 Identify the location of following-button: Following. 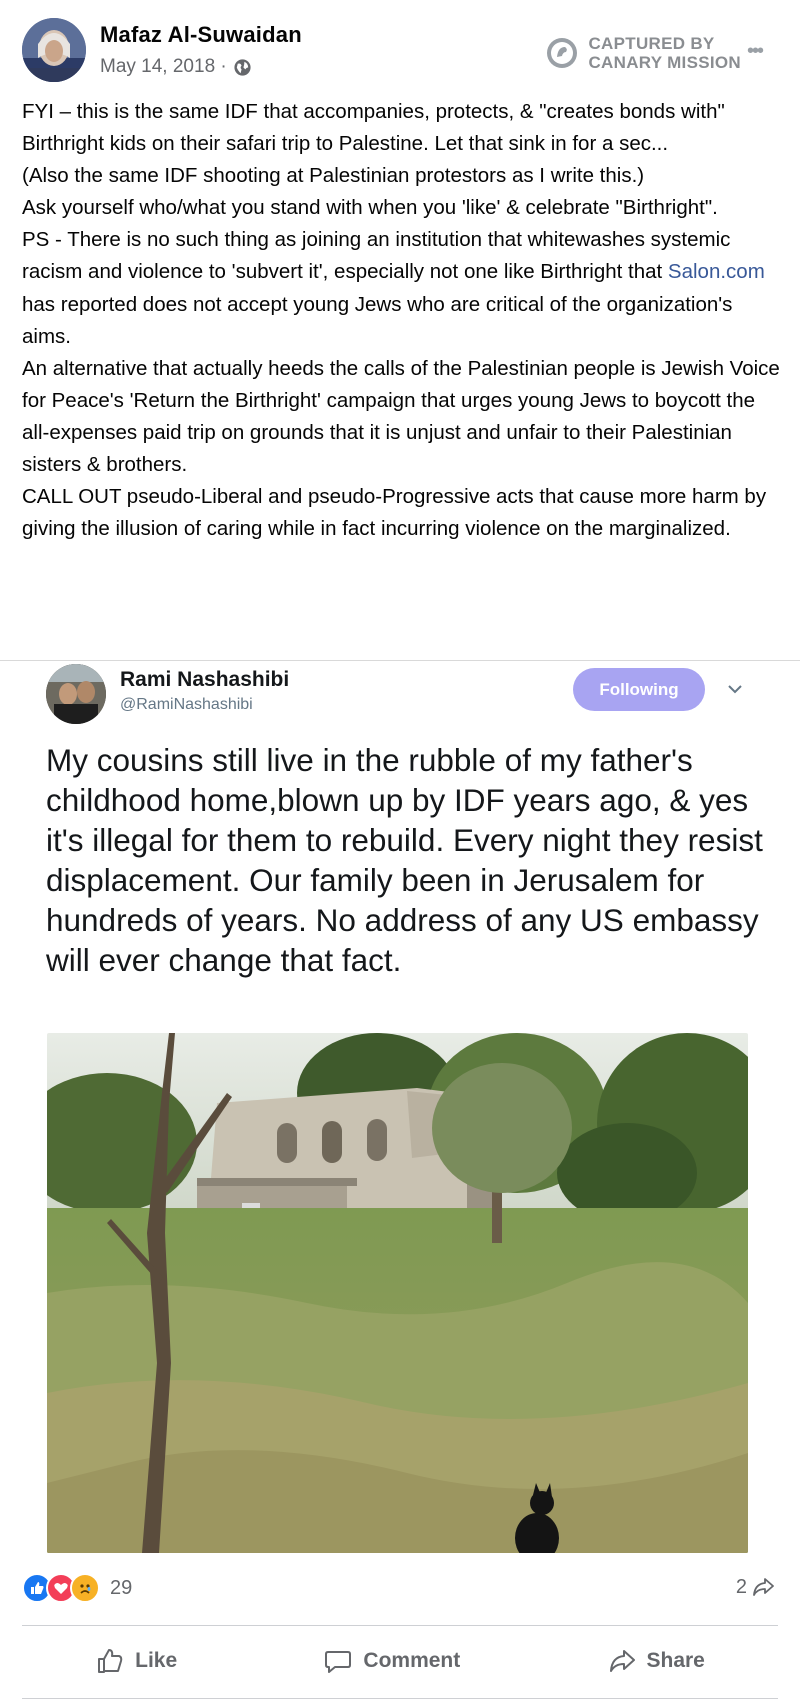
(639, 689).